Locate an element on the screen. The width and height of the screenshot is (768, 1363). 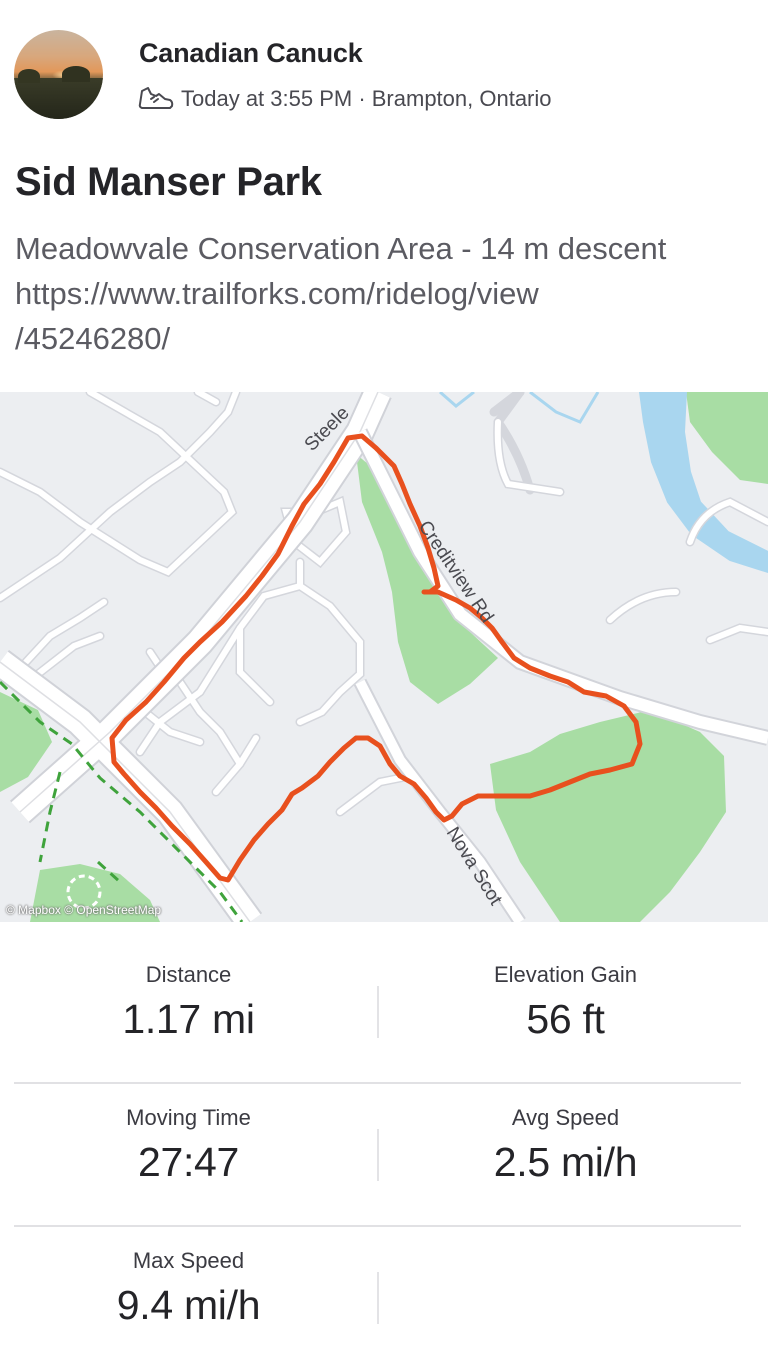
stat-elevation-gain: Elevation Gain 56 ft is located at coordinates (565, 1002).